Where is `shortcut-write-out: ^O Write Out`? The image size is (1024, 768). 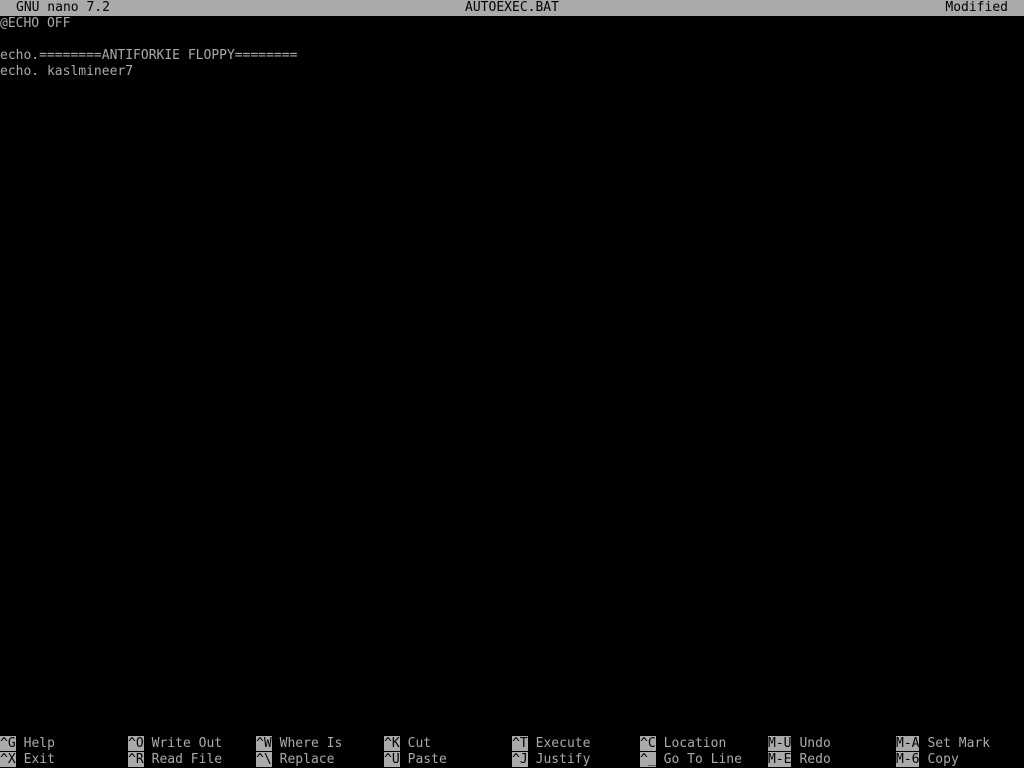
shortcut-write-out: ^O Write Out is located at coordinates (175, 744).